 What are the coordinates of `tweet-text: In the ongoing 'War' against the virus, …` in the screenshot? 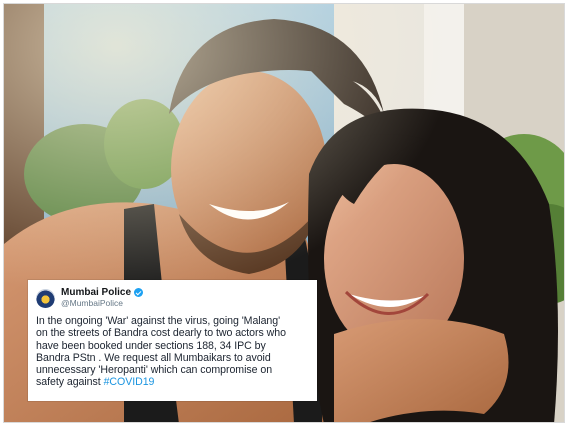 It's located at (173, 352).